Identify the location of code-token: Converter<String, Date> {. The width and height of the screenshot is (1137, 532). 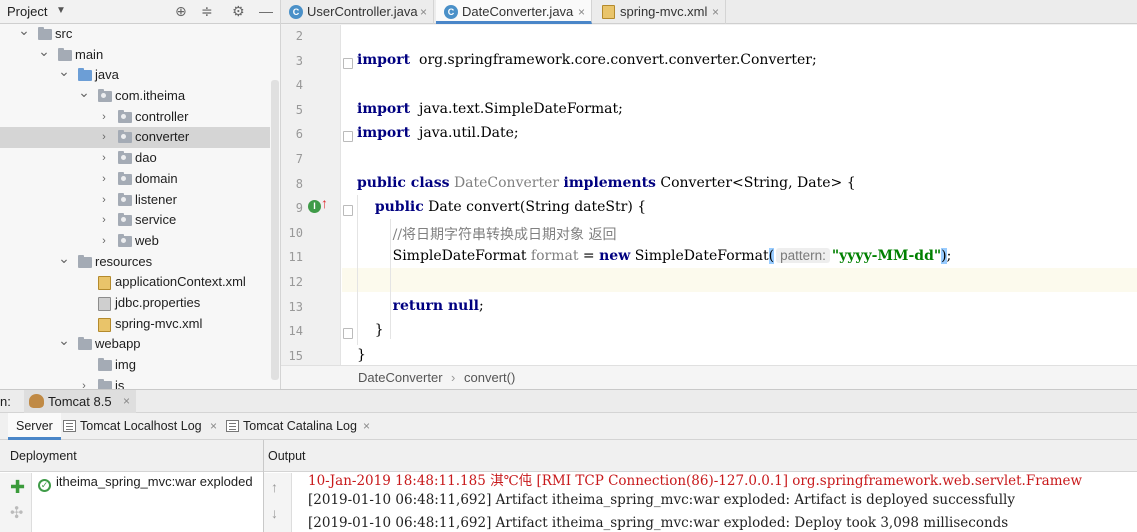
(755, 182).